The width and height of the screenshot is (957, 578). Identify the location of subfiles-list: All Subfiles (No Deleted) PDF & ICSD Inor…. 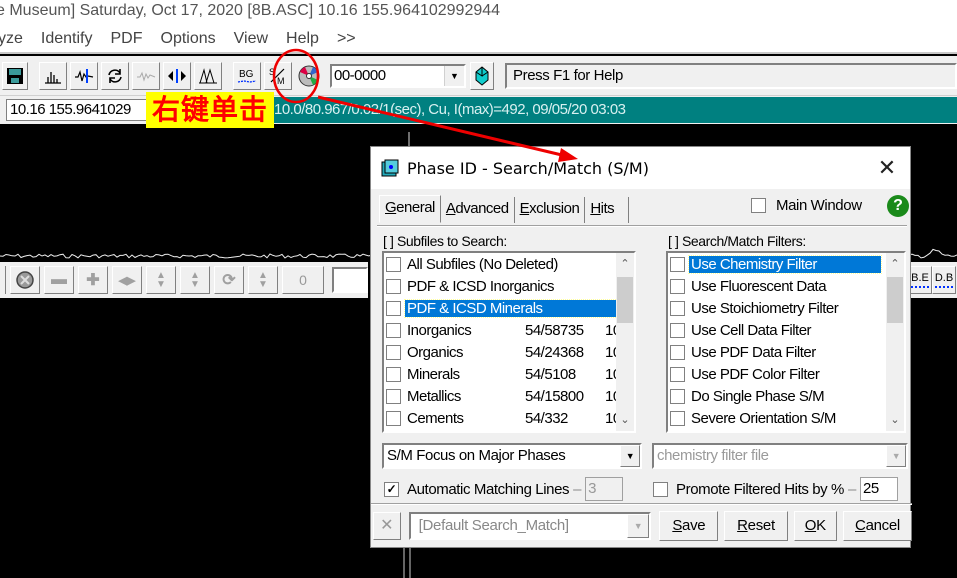
(509, 342).